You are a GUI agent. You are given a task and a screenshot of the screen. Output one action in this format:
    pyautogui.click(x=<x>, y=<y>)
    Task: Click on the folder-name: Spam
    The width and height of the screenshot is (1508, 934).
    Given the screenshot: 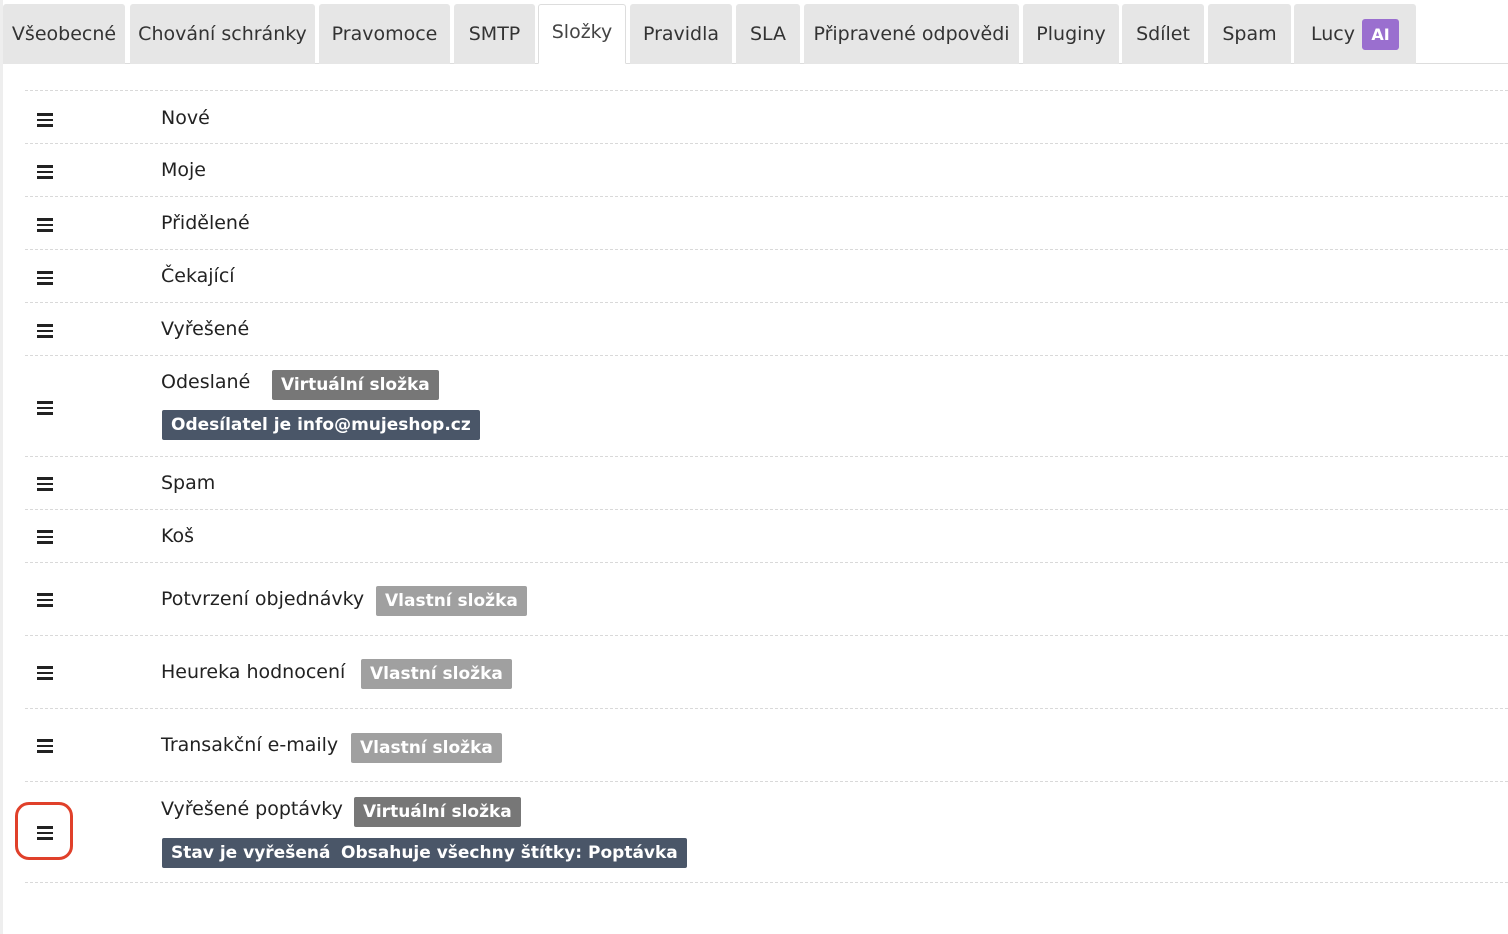 What is the action you would take?
    pyautogui.click(x=188, y=483)
    